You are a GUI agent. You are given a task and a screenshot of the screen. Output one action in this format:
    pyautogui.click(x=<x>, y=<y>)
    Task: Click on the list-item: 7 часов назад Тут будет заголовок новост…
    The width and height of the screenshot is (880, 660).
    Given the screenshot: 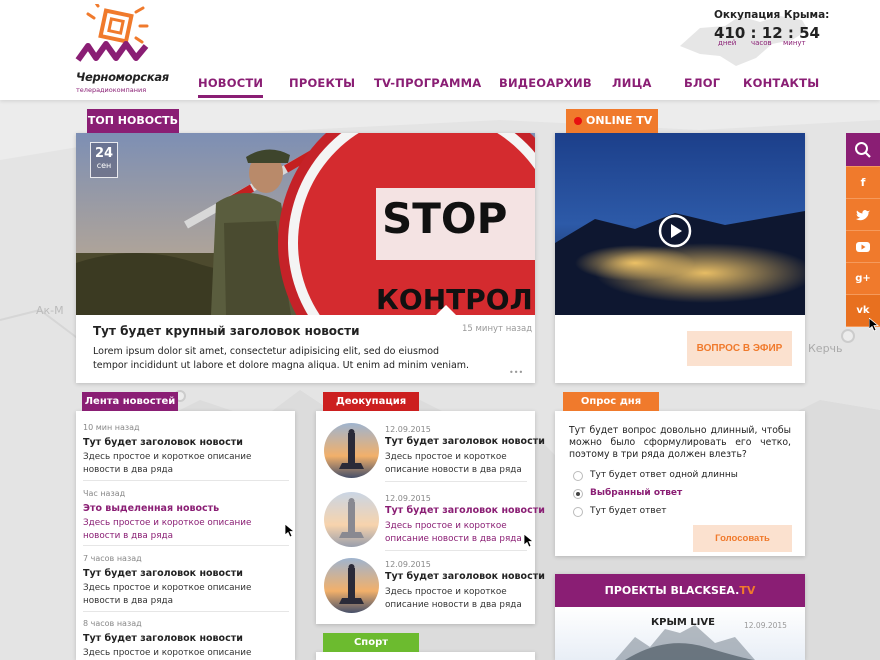 What is the action you would take?
    pyautogui.click(x=186, y=580)
    